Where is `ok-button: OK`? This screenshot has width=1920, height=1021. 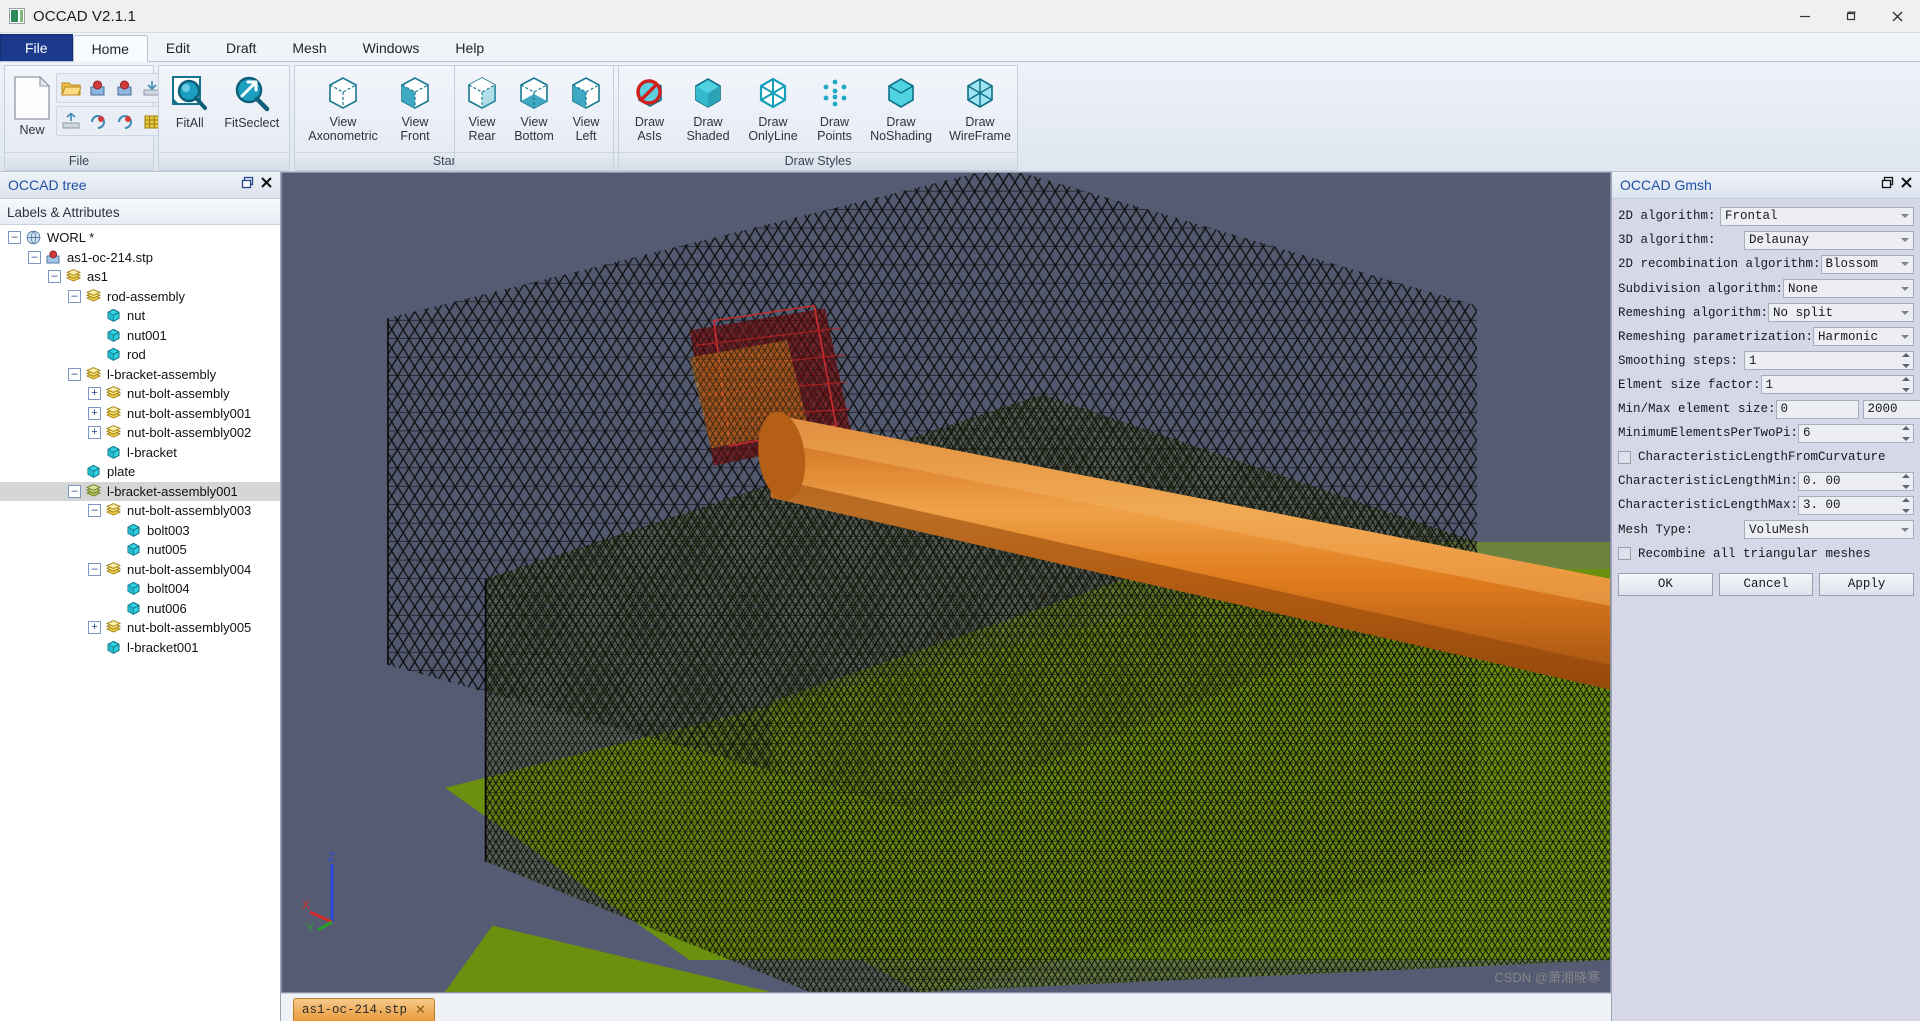 ok-button: OK is located at coordinates (1665, 584).